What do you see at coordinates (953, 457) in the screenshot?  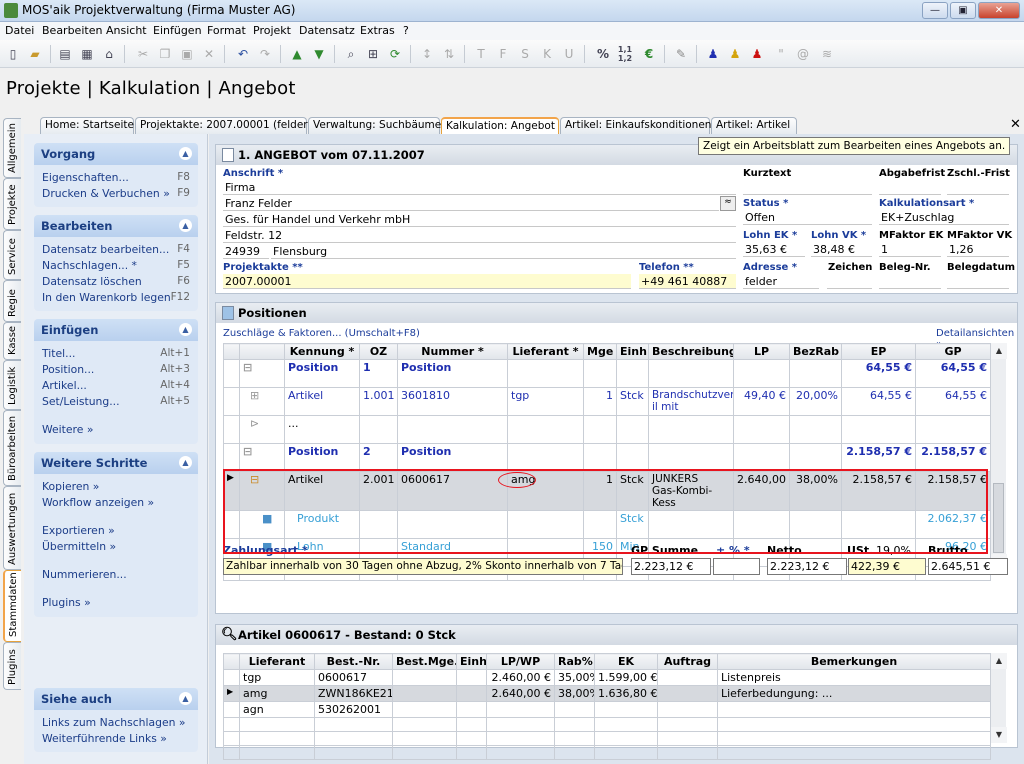 I see `cell-gp: 2.158,57 €` at bounding box center [953, 457].